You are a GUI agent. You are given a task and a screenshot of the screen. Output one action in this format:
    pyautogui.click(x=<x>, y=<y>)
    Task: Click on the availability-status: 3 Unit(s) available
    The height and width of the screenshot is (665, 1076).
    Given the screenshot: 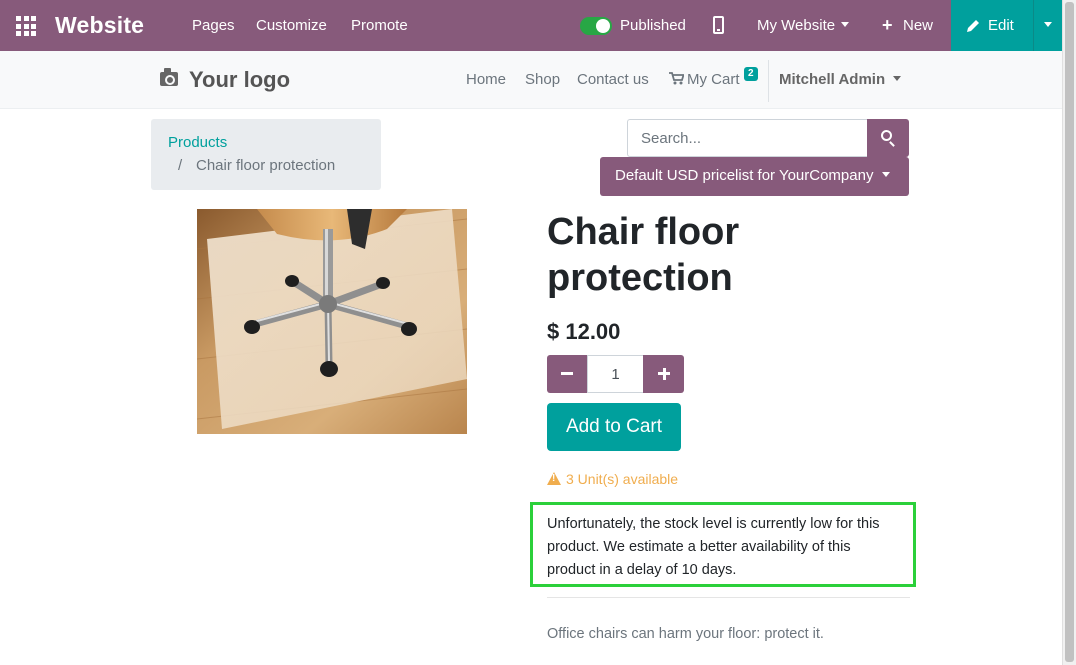 What is the action you would take?
    pyautogui.click(x=612, y=479)
    